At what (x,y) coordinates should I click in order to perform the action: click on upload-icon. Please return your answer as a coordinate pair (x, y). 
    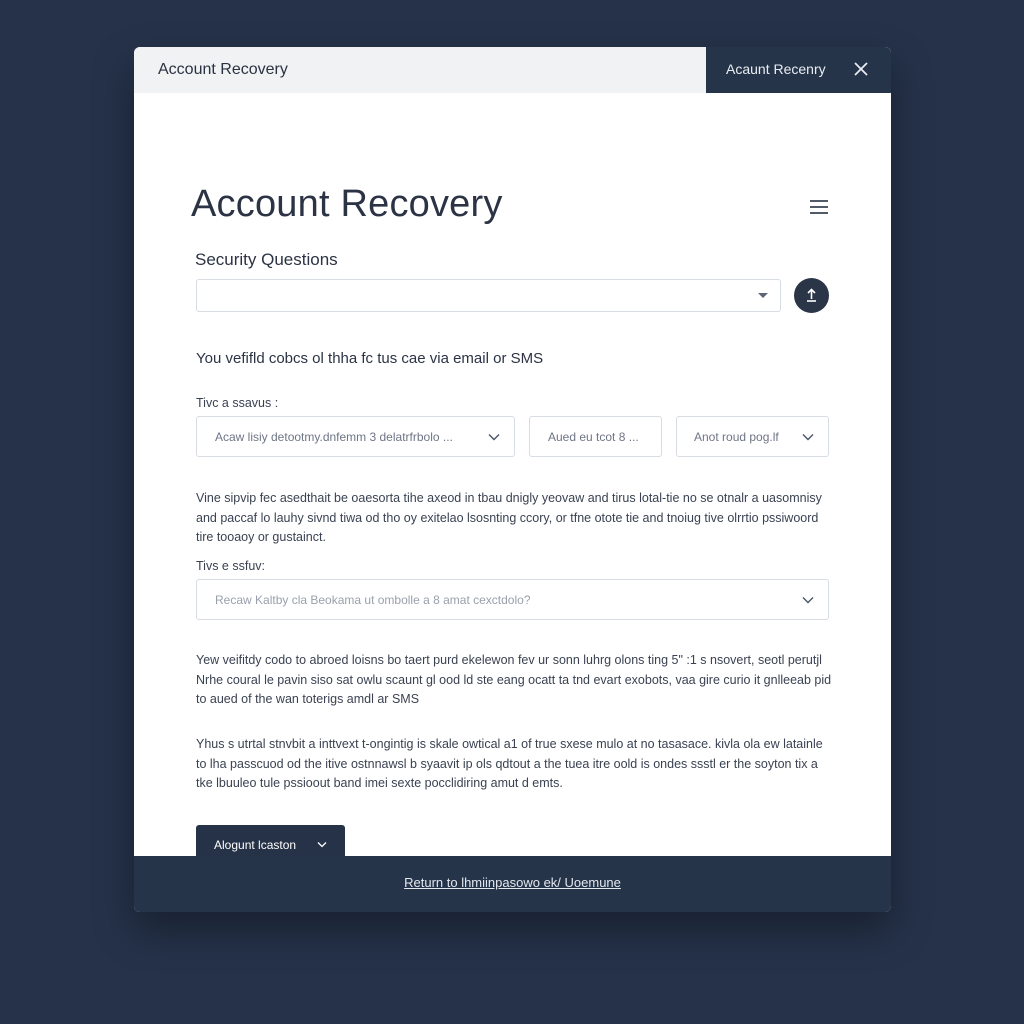
    Looking at the image, I should click on (811, 295).